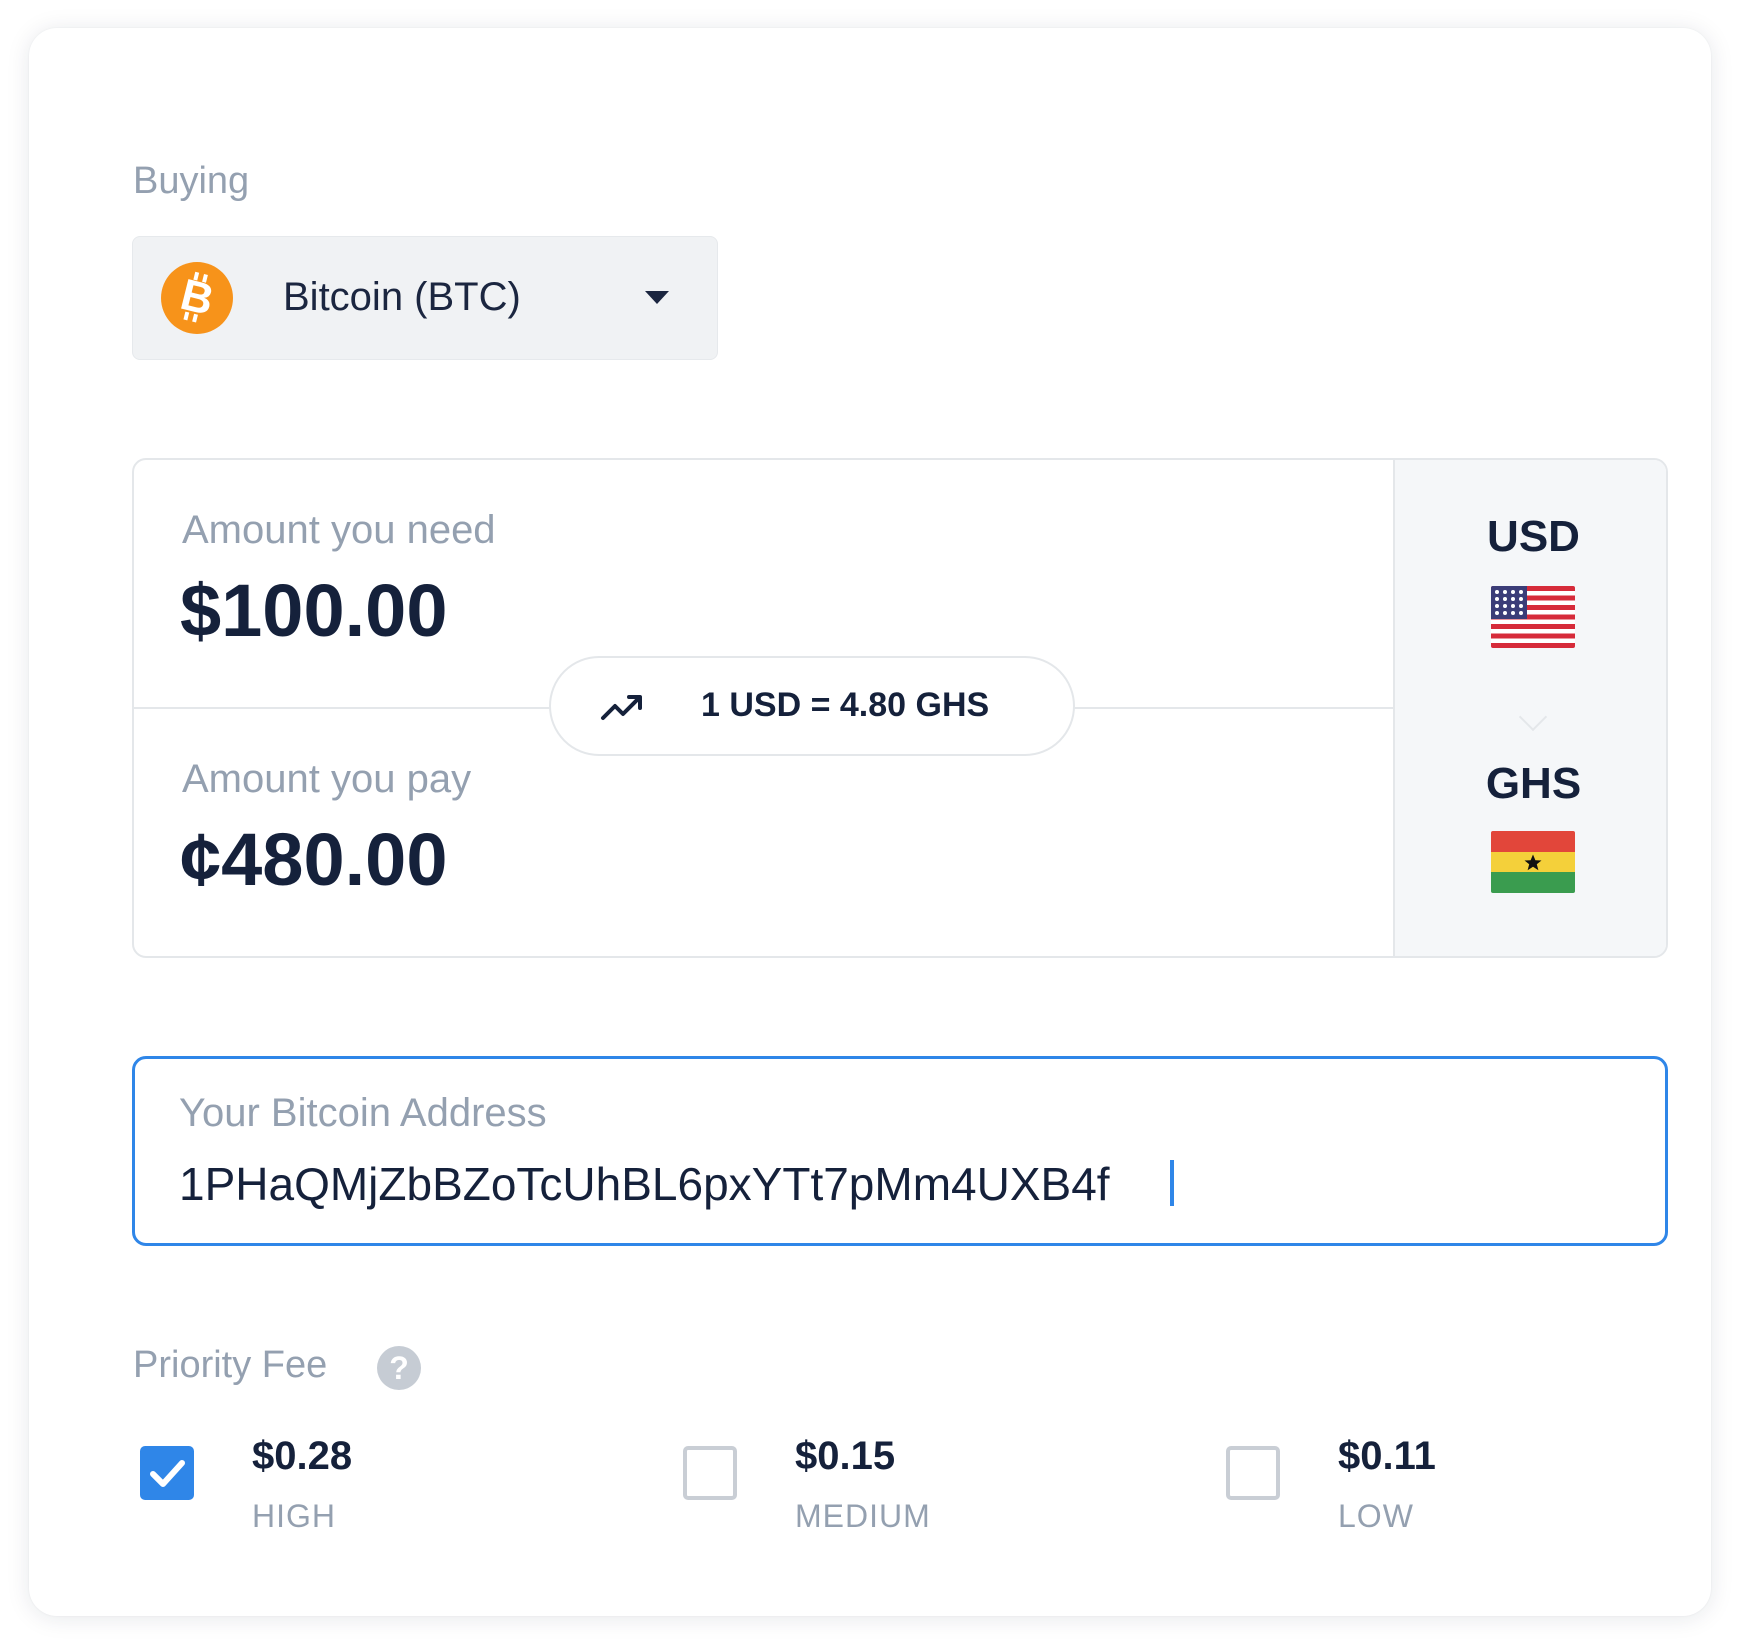  I want to click on buying-label: Buying, so click(191, 181).